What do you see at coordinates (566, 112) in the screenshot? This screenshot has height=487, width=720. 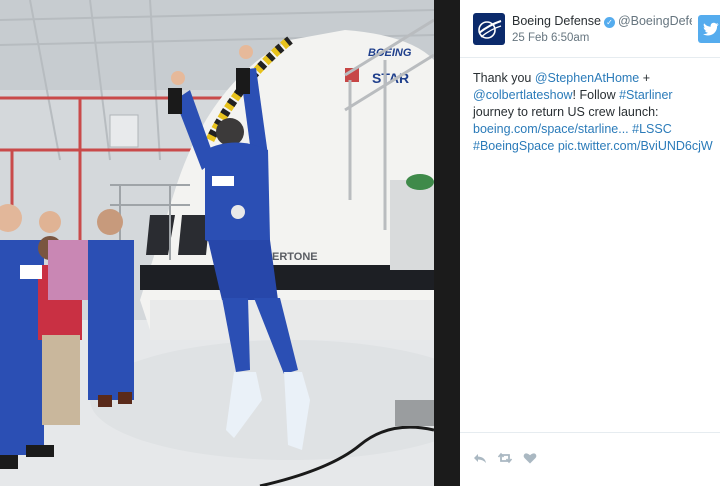 I see `text-segment: journey to return US crew launch:` at bounding box center [566, 112].